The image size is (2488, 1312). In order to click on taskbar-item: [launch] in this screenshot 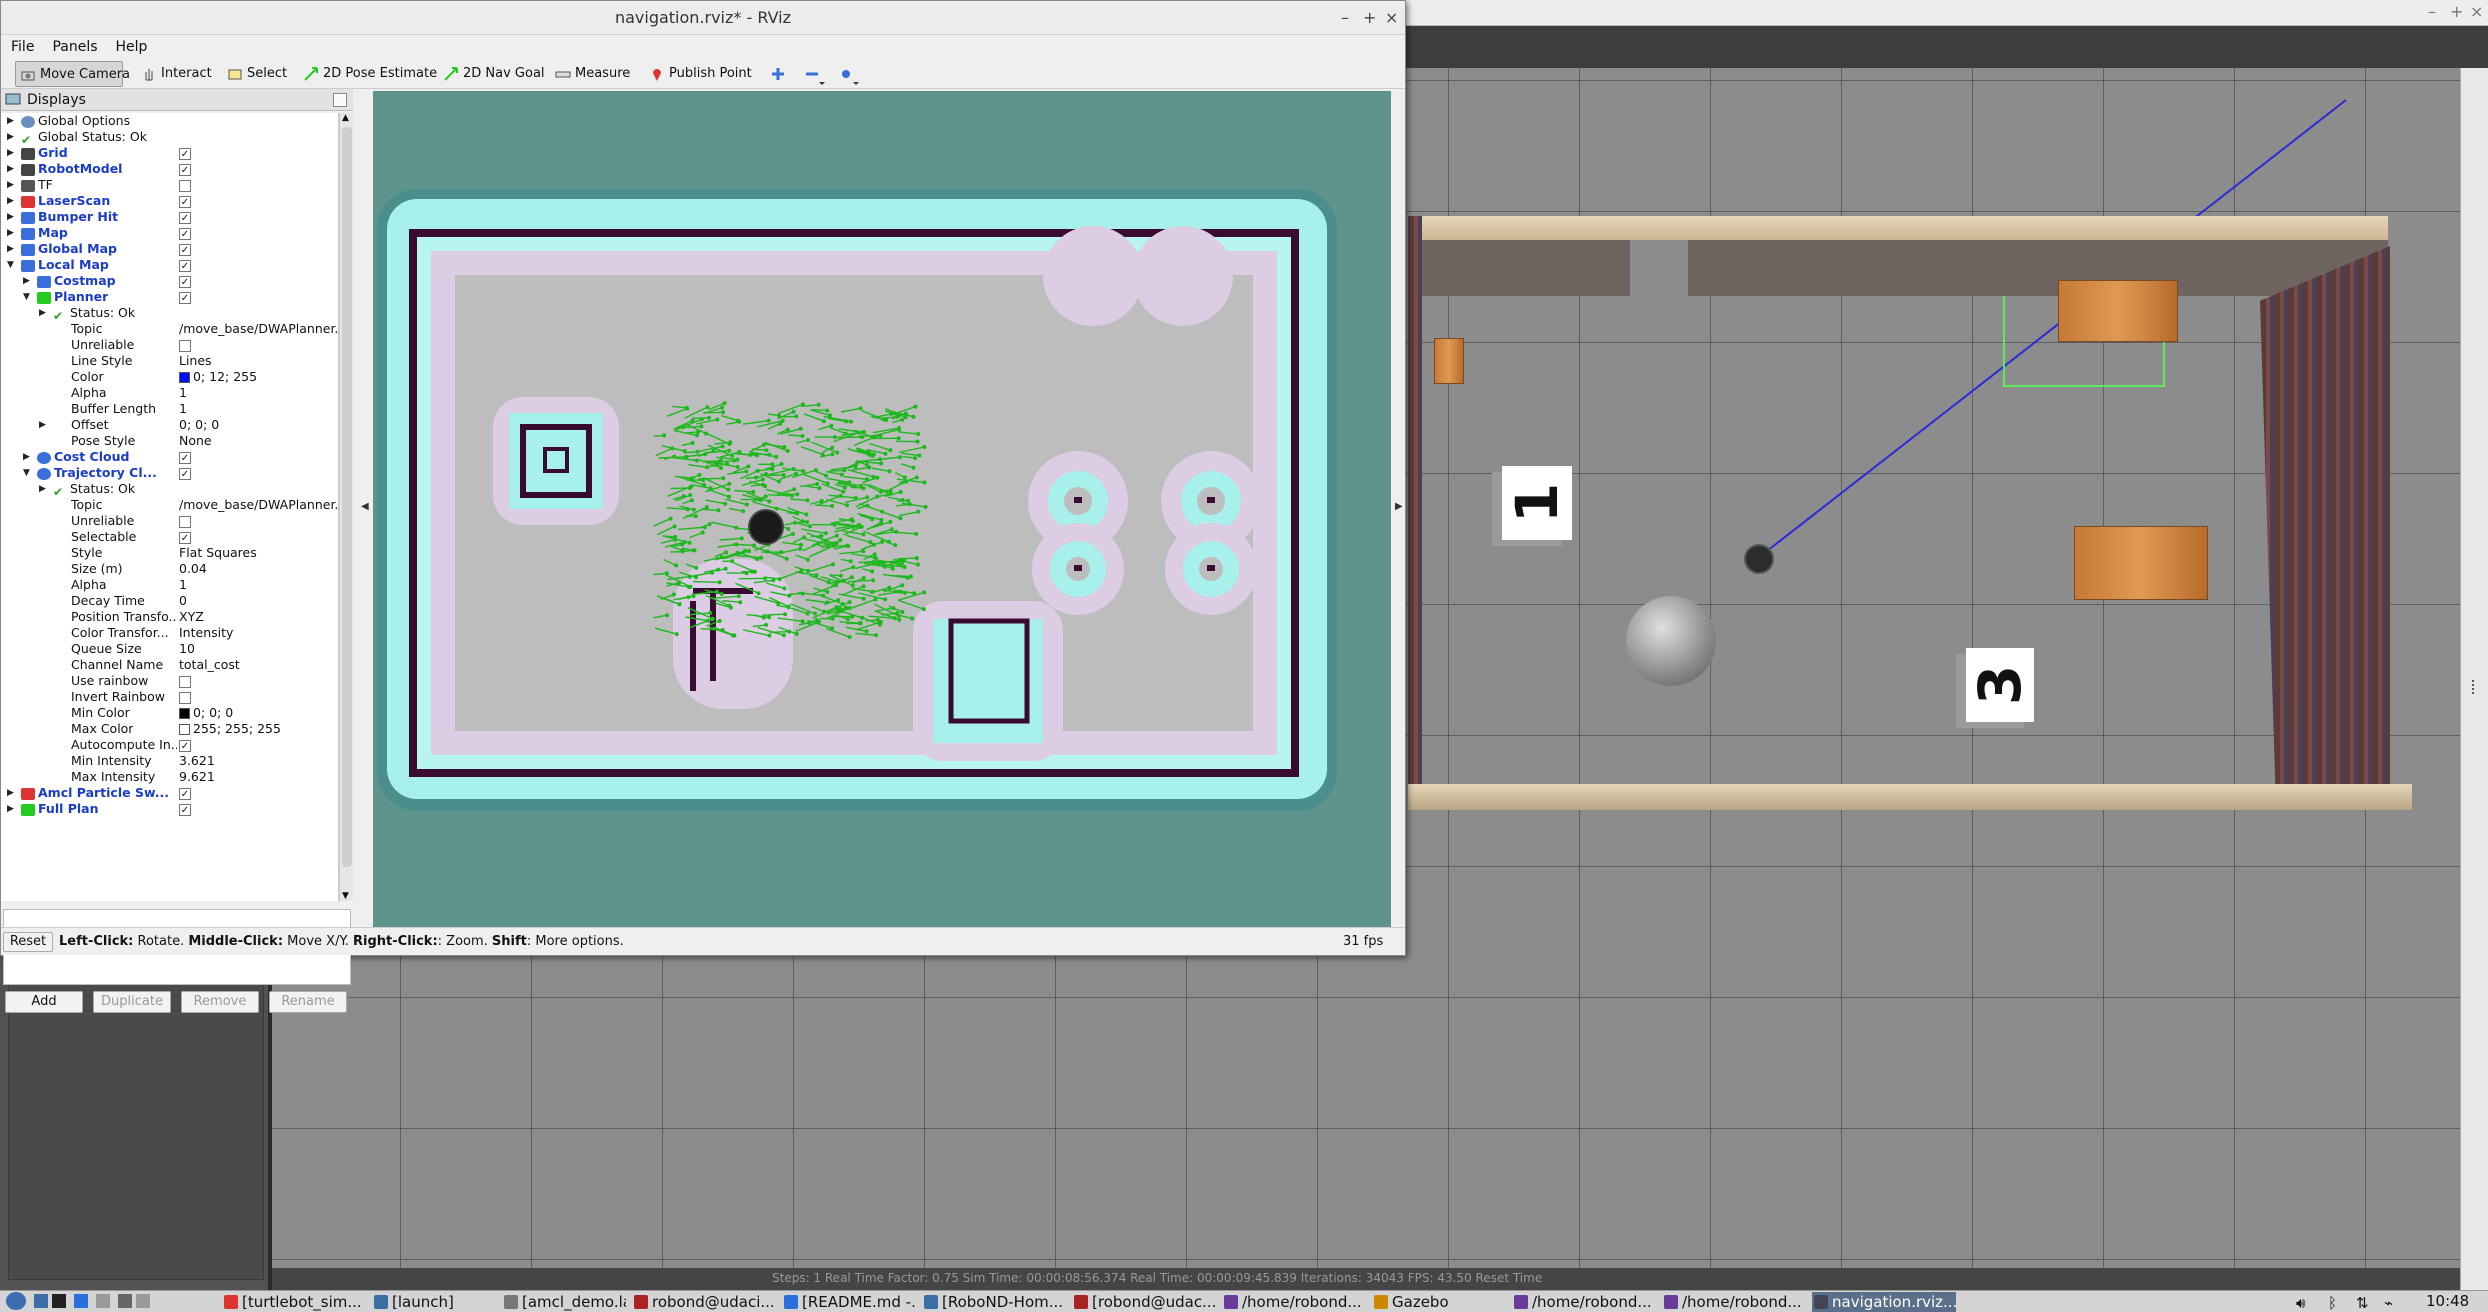, I will do `click(434, 1302)`.